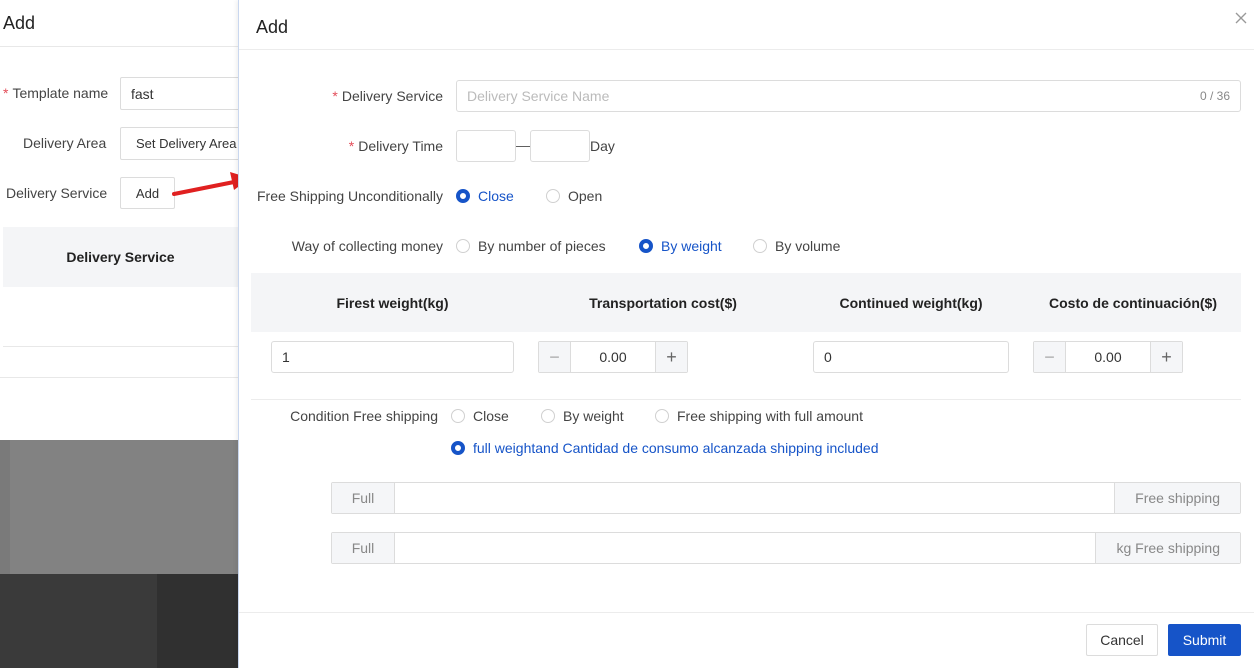 The width and height of the screenshot is (1254, 668). What do you see at coordinates (745, 548) in the screenshot?
I see `full-weight-input` at bounding box center [745, 548].